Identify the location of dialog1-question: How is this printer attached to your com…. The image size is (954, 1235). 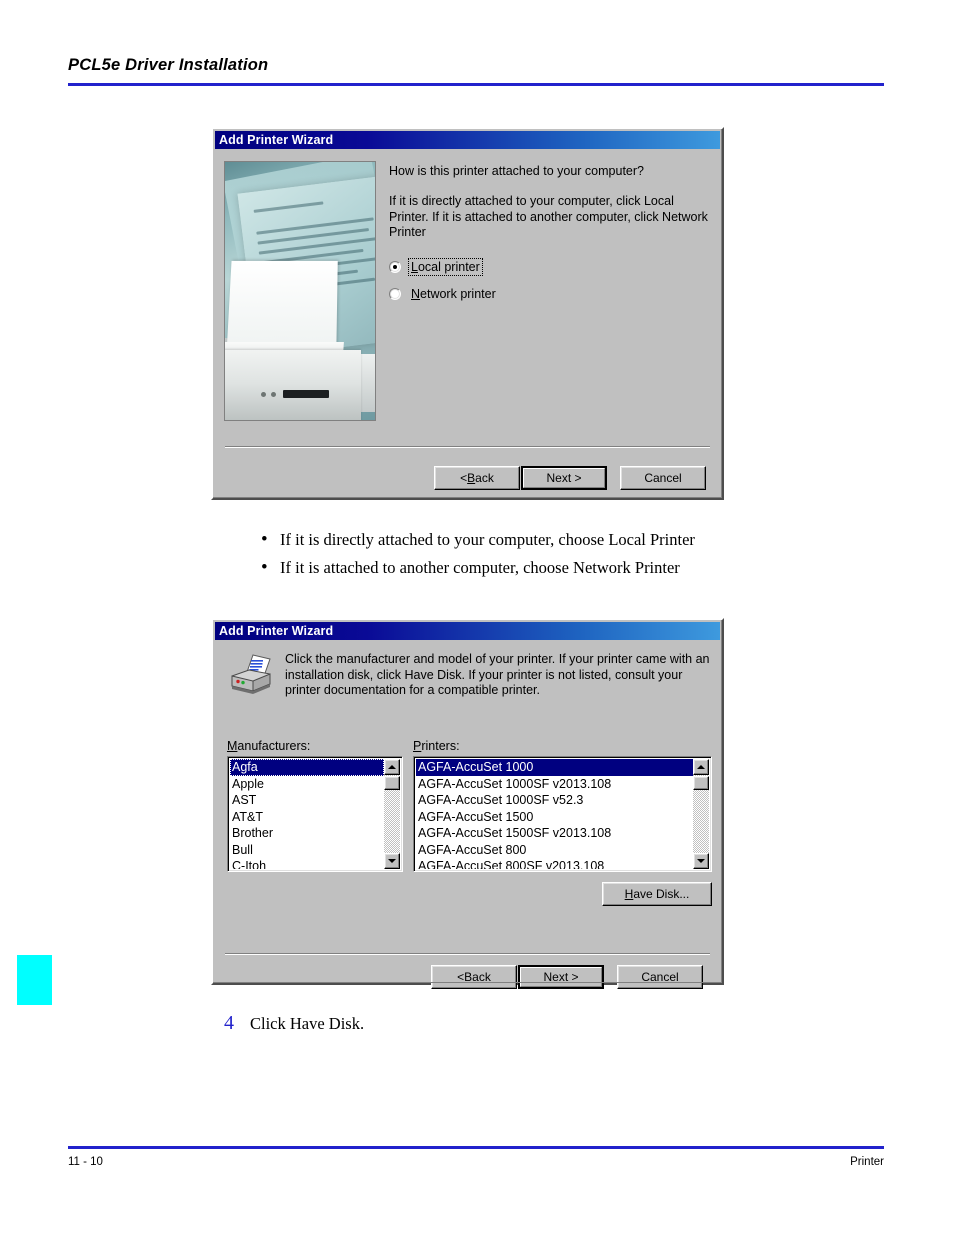
(516, 171).